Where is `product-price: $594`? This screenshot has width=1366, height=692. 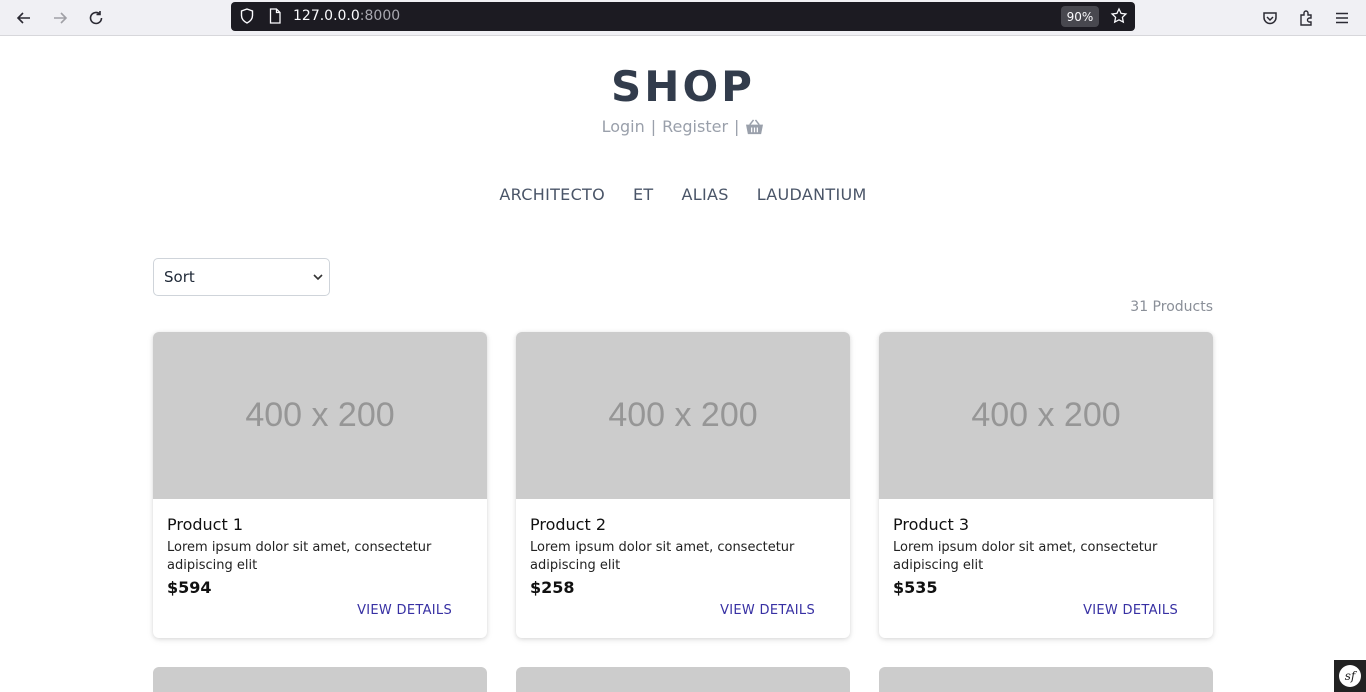
product-price: $594 is located at coordinates (189, 587).